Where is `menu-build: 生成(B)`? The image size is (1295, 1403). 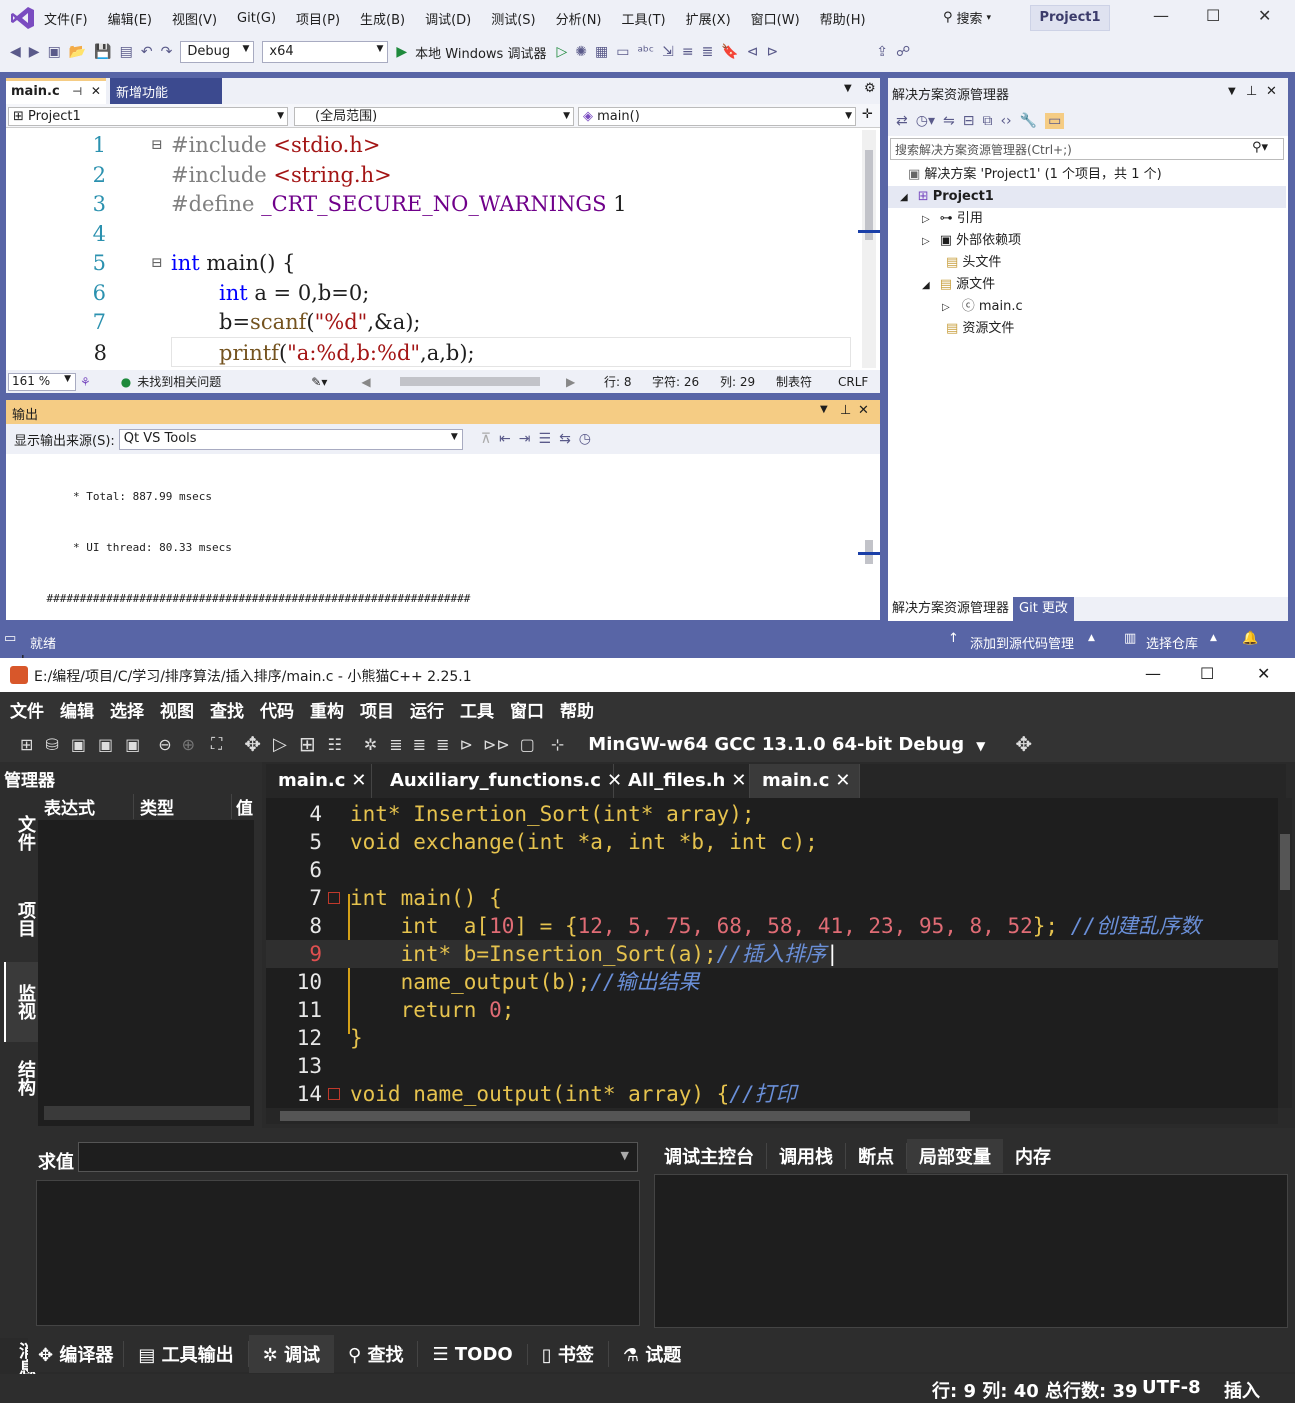
menu-build: 生成(B) is located at coordinates (382, 18).